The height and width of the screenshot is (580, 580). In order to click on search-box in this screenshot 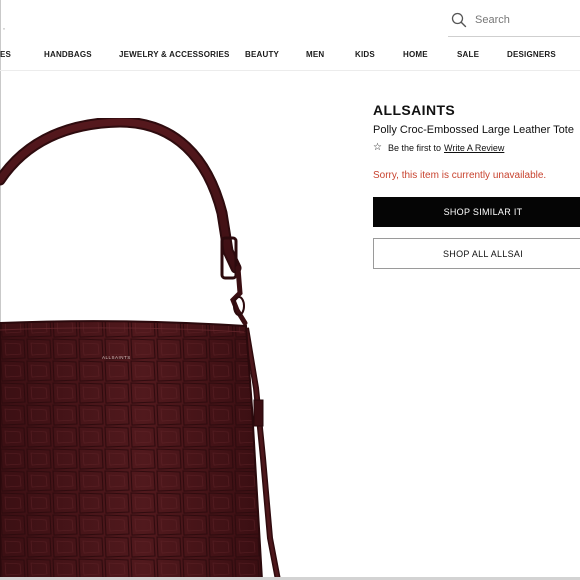, I will do `click(514, 20)`.